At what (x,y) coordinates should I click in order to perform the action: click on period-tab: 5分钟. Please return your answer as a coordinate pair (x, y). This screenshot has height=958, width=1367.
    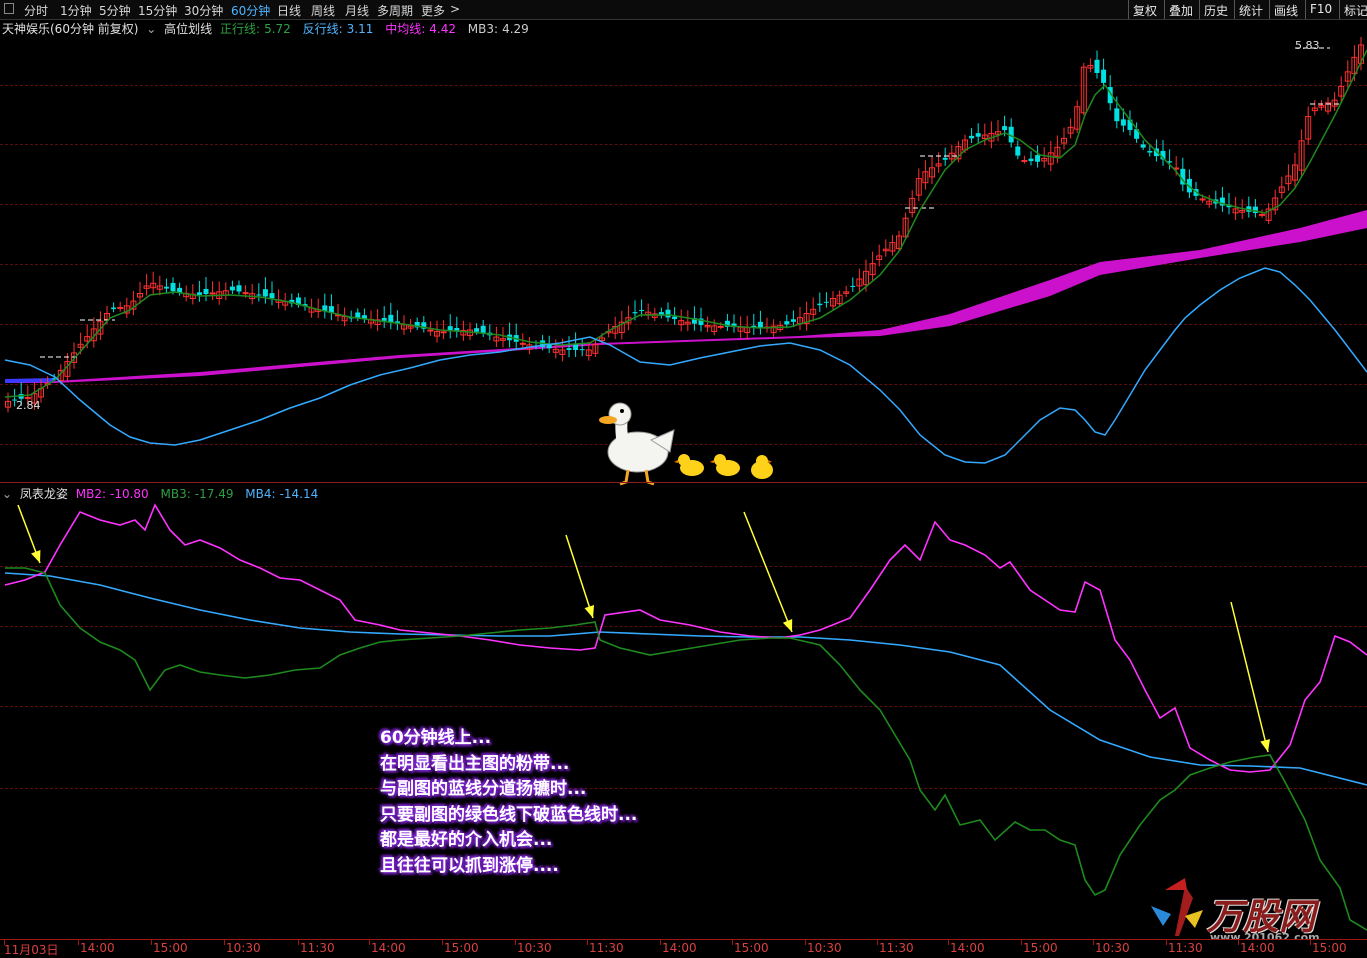
    Looking at the image, I should click on (115, 10).